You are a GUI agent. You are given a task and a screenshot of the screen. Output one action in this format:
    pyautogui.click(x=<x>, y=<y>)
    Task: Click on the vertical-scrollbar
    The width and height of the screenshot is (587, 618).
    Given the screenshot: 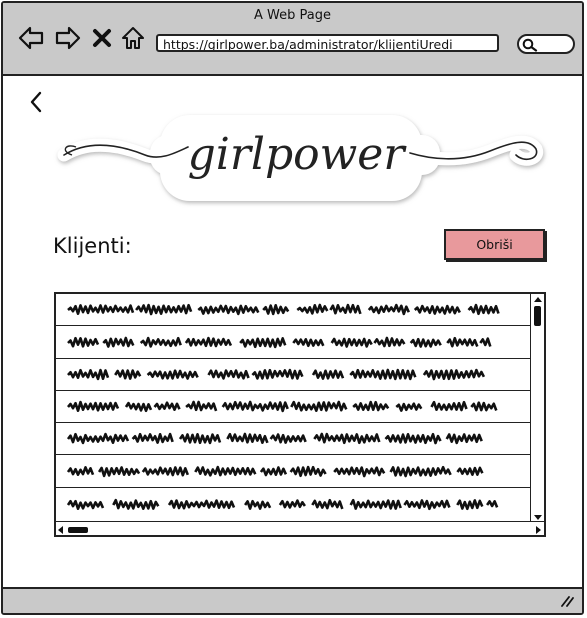 What is the action you would take?
    pyautogui.click(x=537, y=408)
    